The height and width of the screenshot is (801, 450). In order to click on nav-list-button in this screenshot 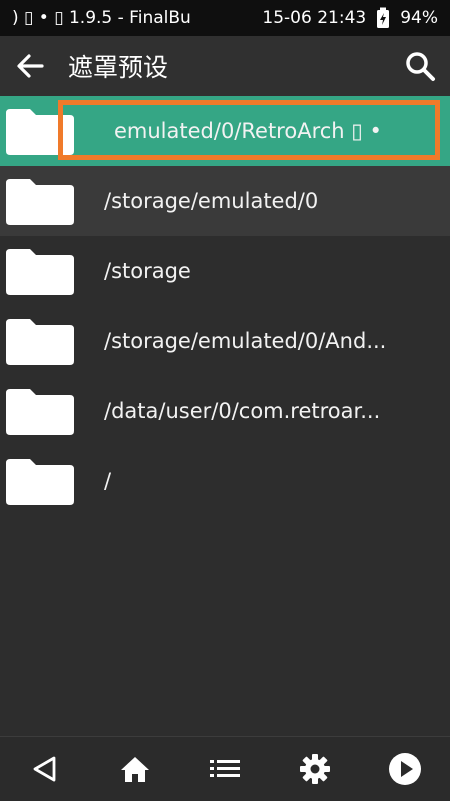, I will do `click(225, 769)`.